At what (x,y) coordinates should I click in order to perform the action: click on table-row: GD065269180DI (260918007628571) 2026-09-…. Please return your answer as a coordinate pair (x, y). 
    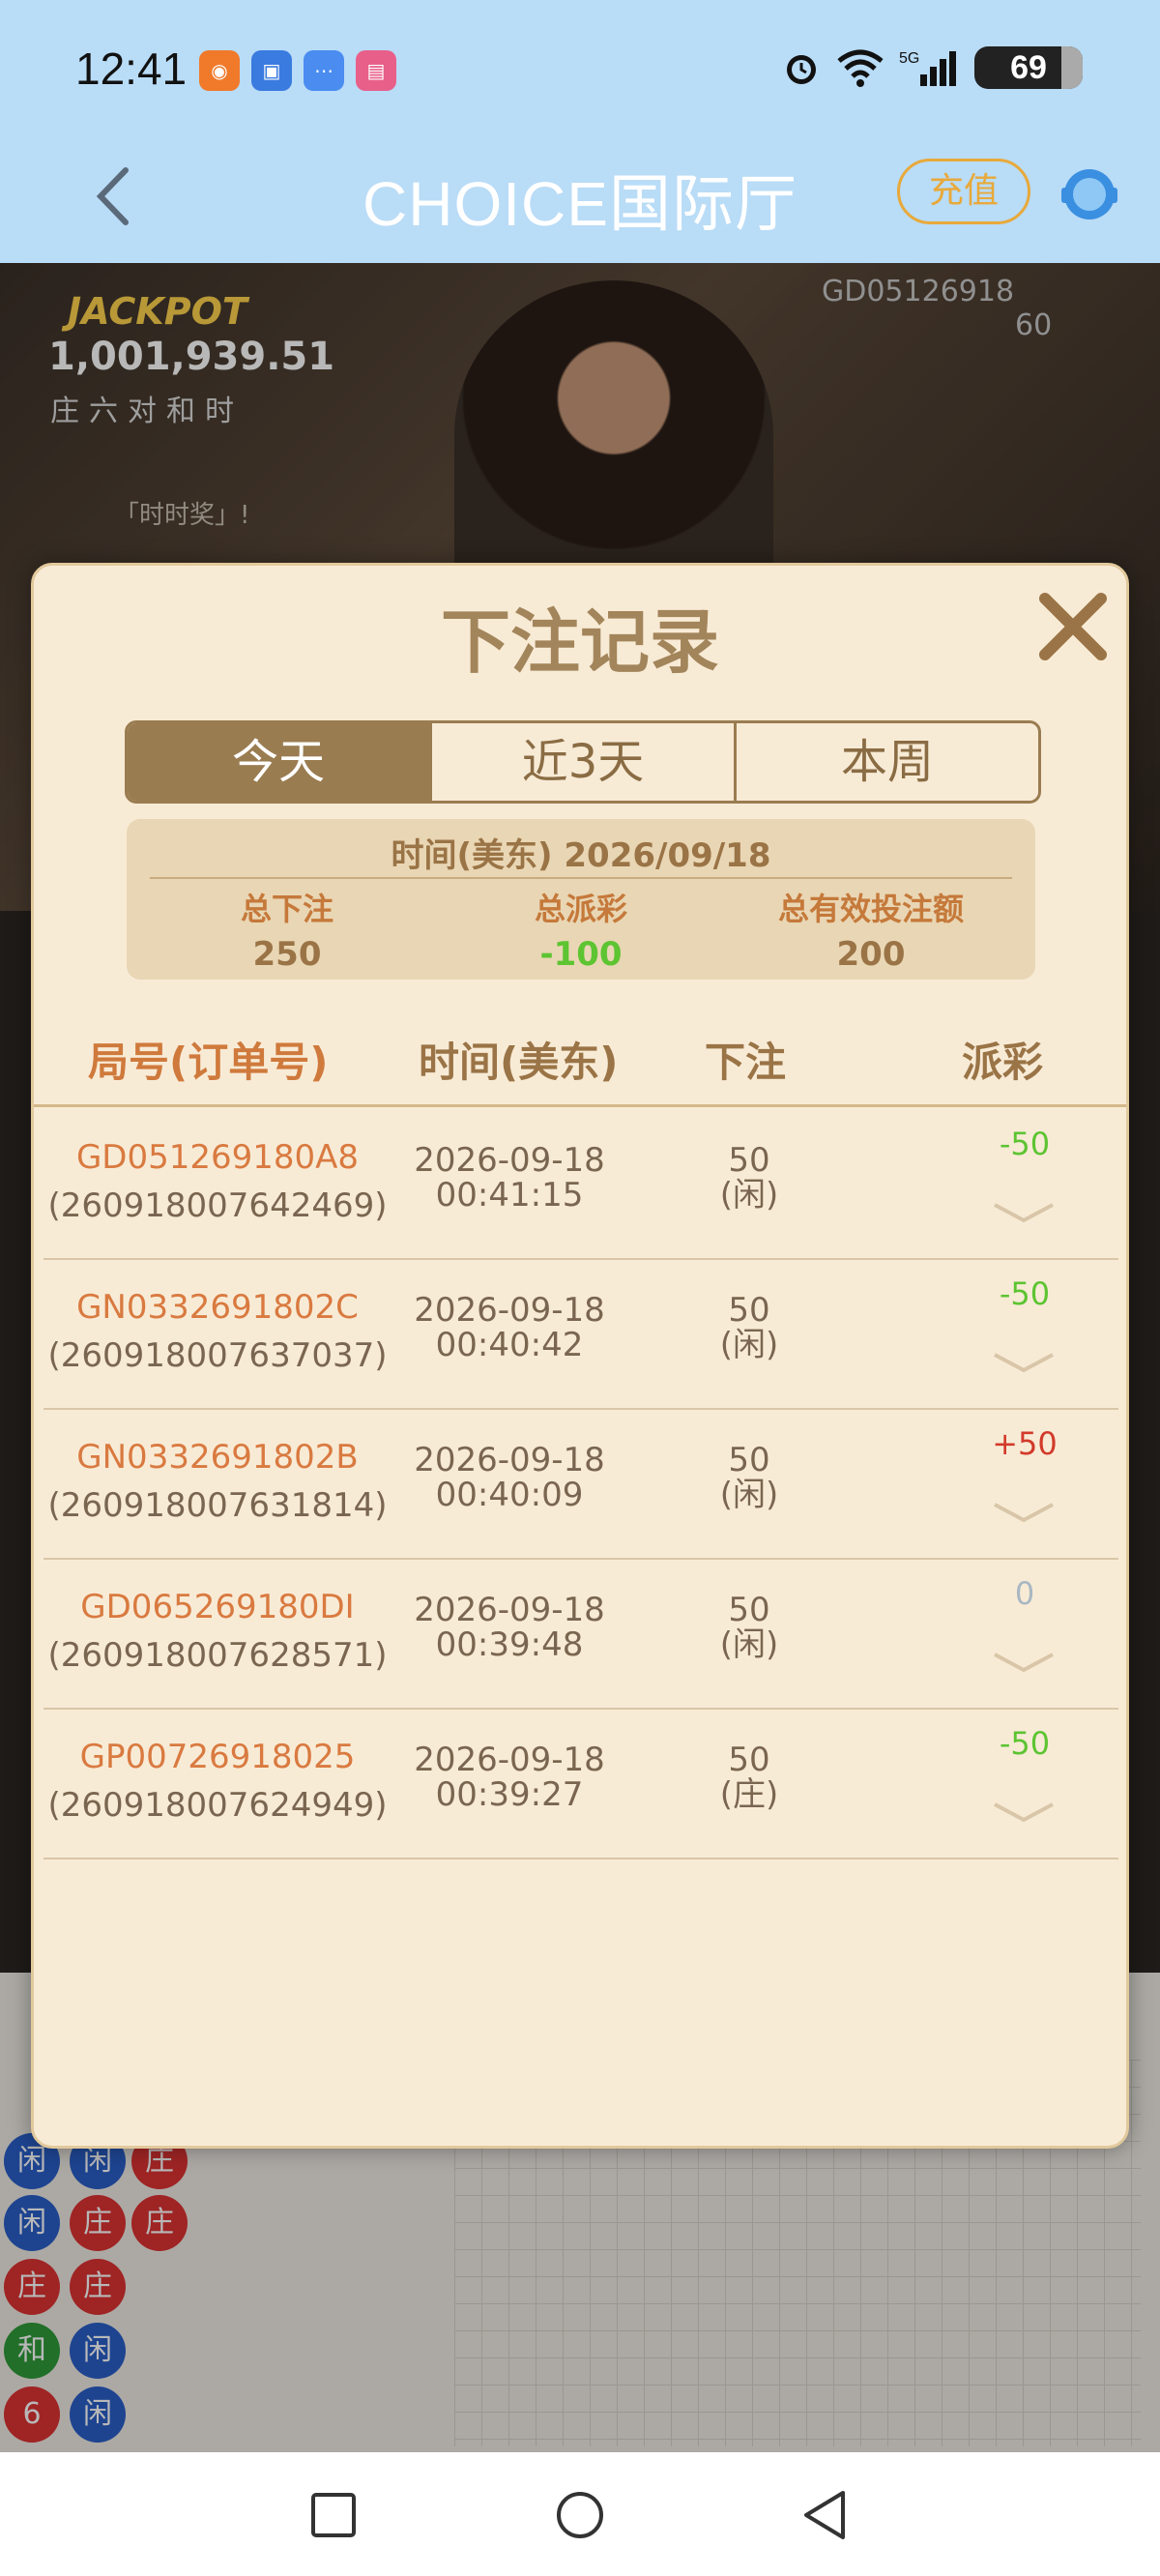
    Looking at the image, I should click on (581, 1635).